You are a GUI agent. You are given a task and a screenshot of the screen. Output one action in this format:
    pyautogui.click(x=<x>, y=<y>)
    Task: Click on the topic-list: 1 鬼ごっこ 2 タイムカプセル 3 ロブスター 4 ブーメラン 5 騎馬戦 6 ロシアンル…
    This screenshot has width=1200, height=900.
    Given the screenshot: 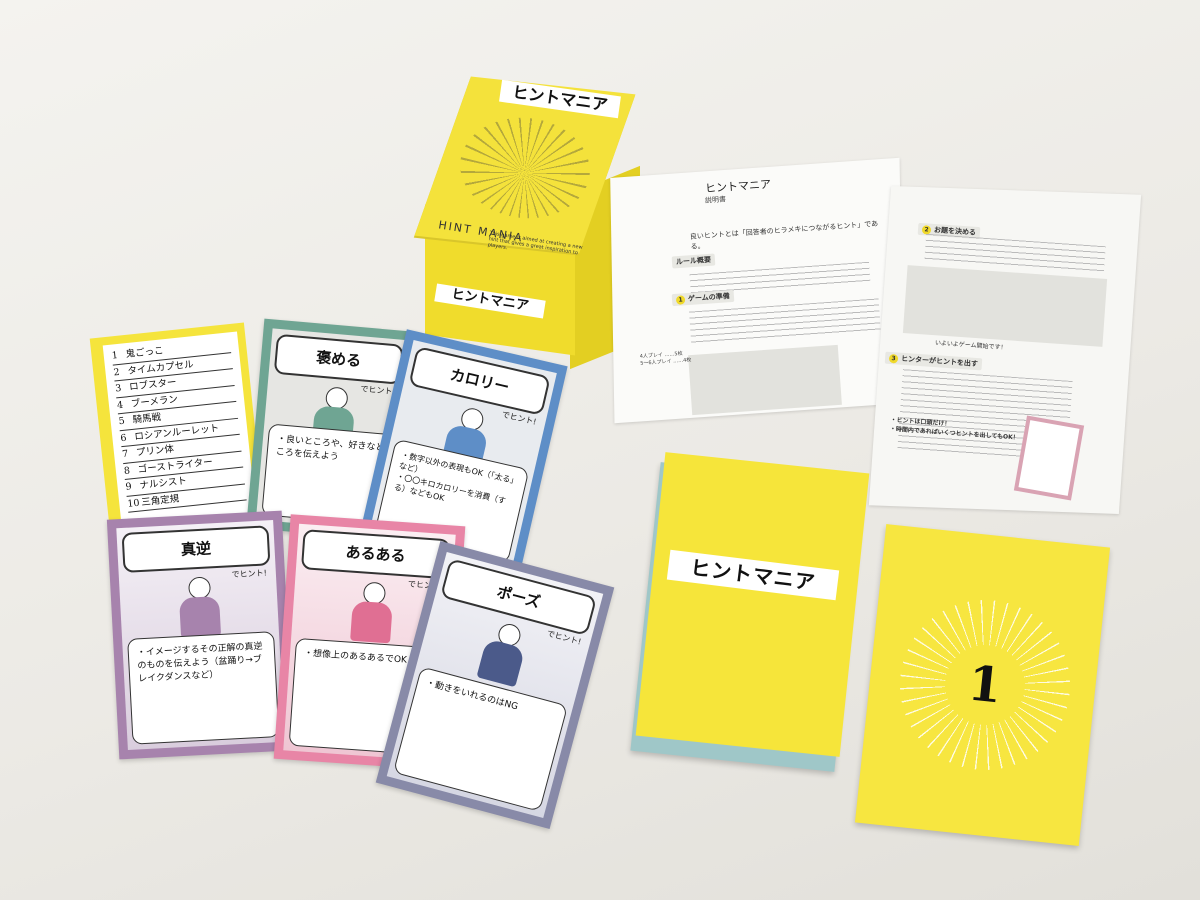 What is the action you would take?
    pyautogui.click(x=179, y=430)
    